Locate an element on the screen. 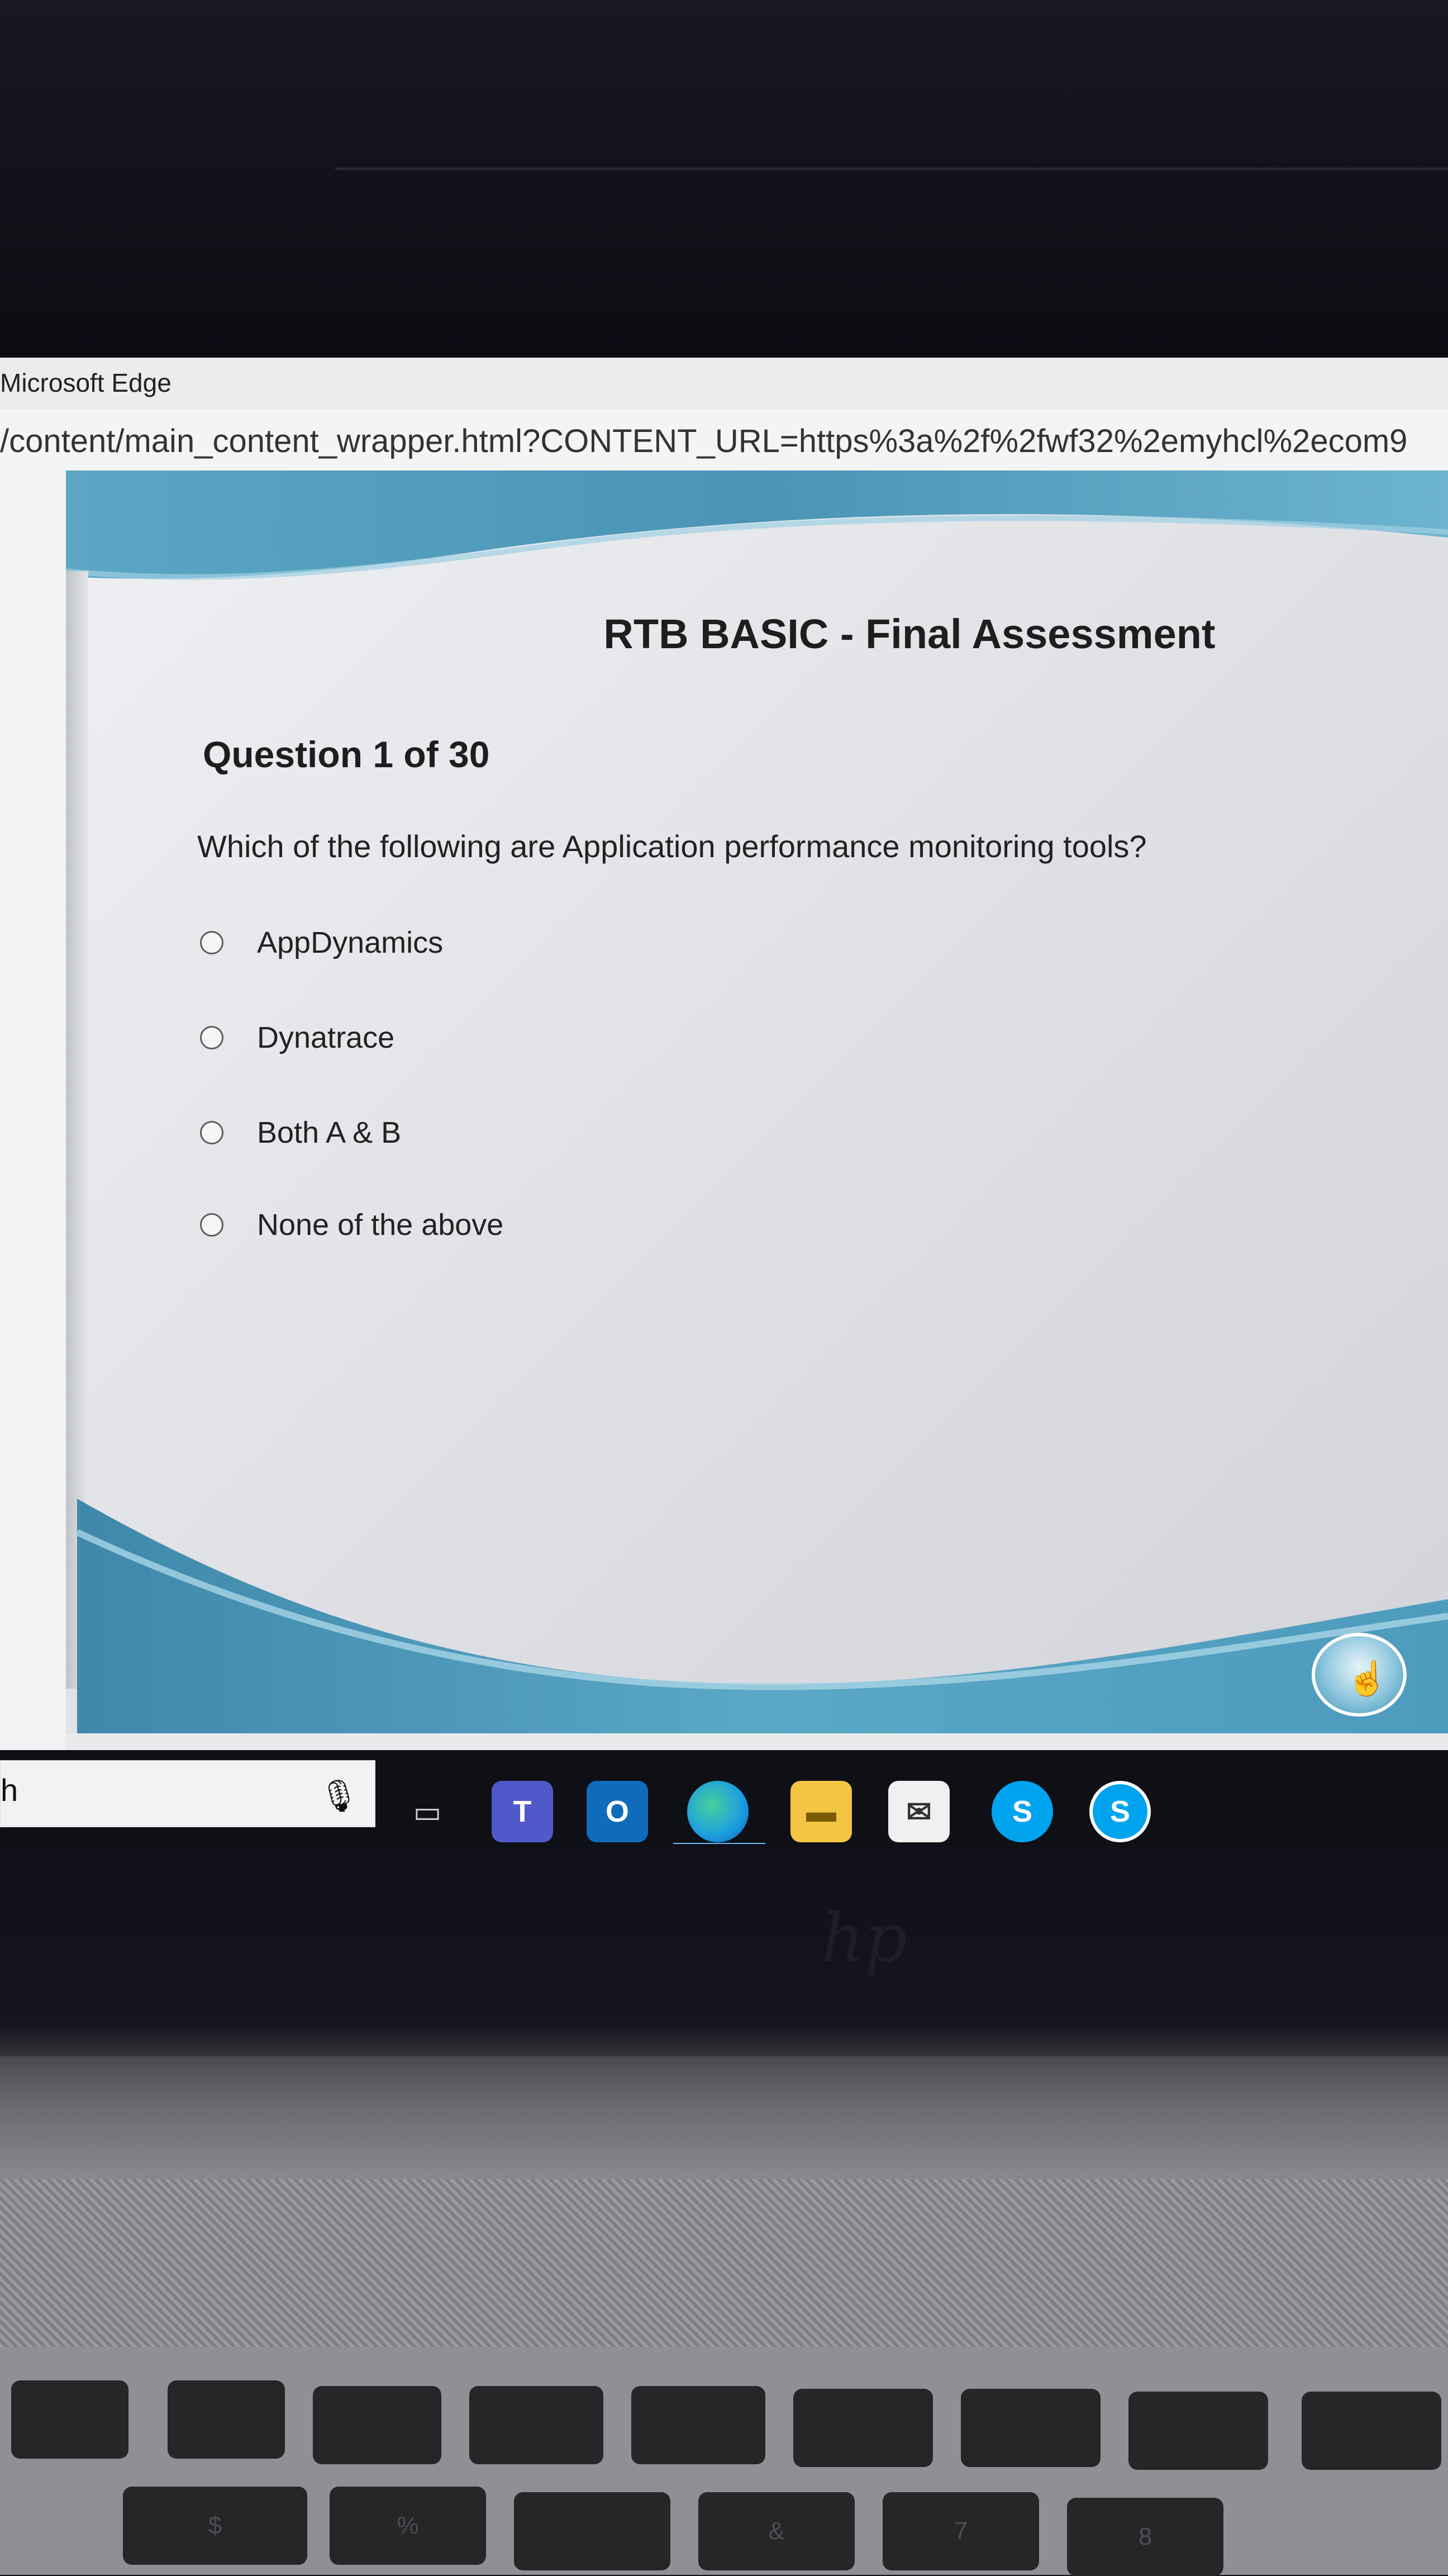 This screenshot has width=1448, height=2576. task-view-icon: ▭ is located at coordinates (428, 1812).